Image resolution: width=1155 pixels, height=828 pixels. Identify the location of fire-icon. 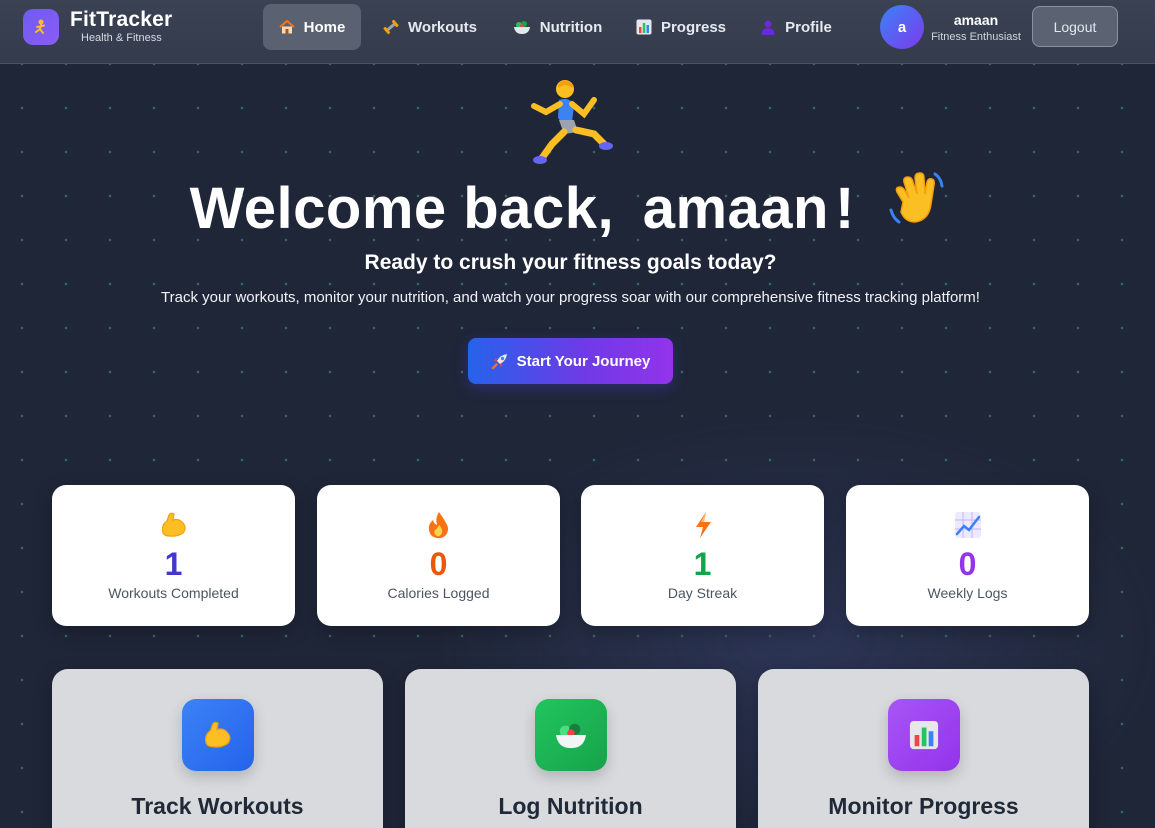
(438, 525).